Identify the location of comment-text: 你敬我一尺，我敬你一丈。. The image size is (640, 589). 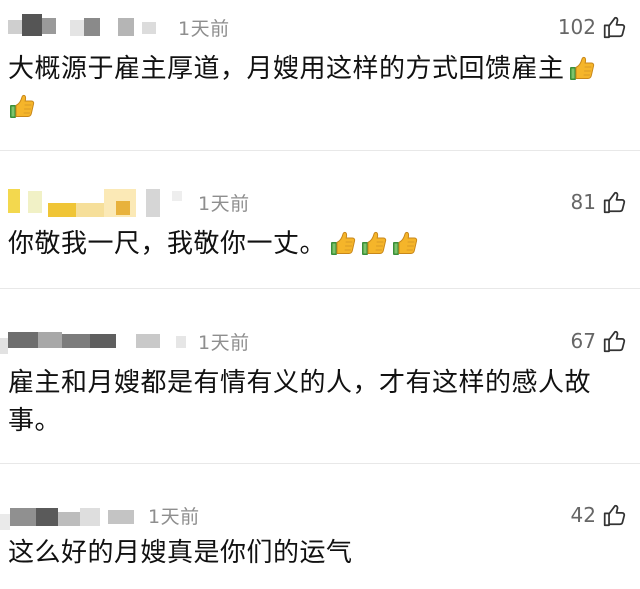
(320, 244).